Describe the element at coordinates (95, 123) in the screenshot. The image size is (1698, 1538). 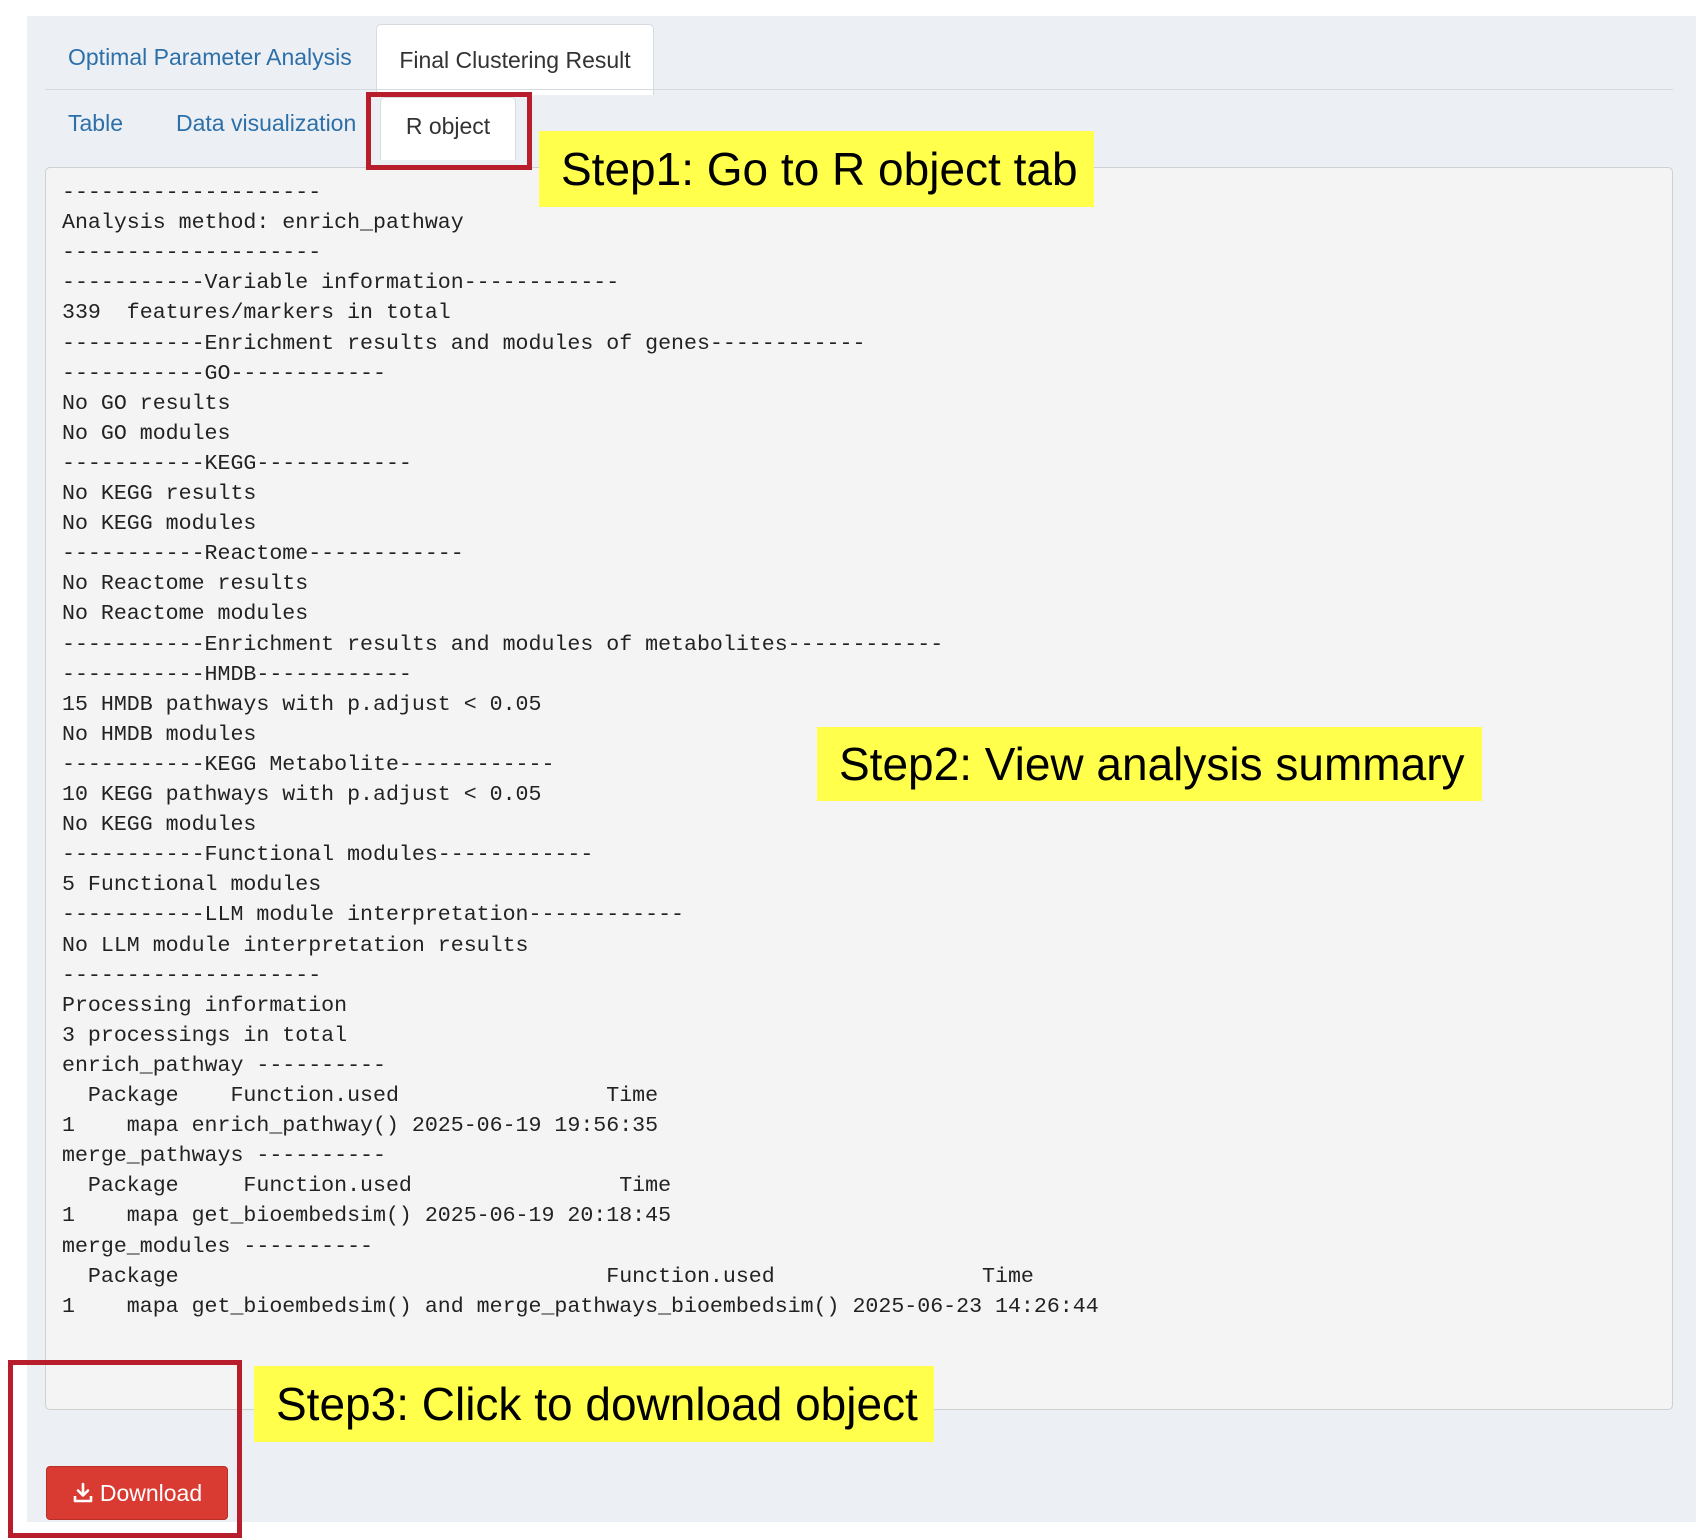
I see `subtab-table: Table` at that location.